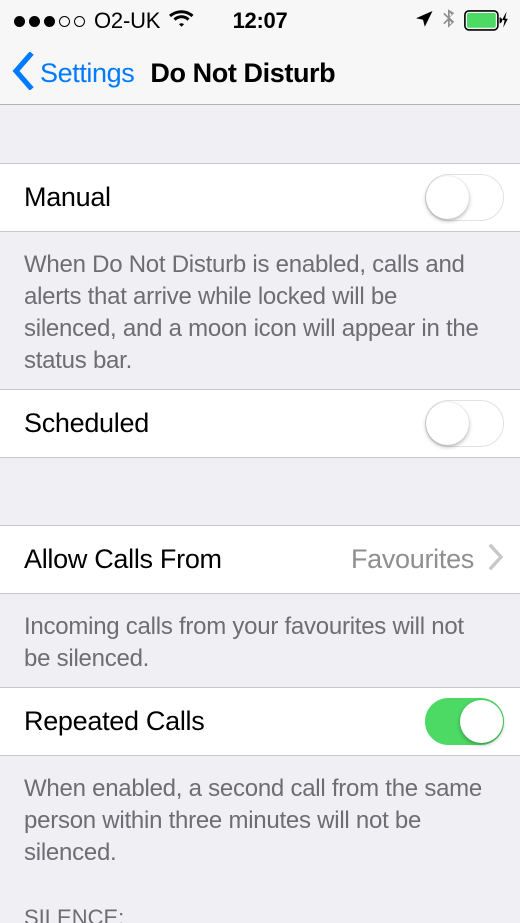  I want to click on chevron-left-icon, so click(23, 72).